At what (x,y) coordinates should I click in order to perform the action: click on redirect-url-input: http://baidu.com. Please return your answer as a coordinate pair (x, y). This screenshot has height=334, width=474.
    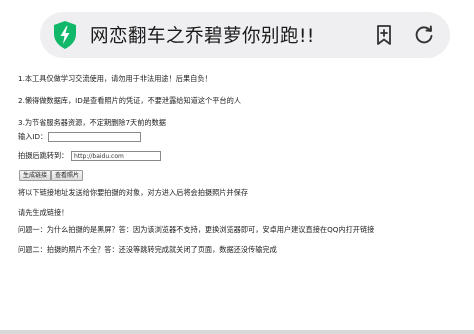
    Looking at the image, I should click on (116, 156).